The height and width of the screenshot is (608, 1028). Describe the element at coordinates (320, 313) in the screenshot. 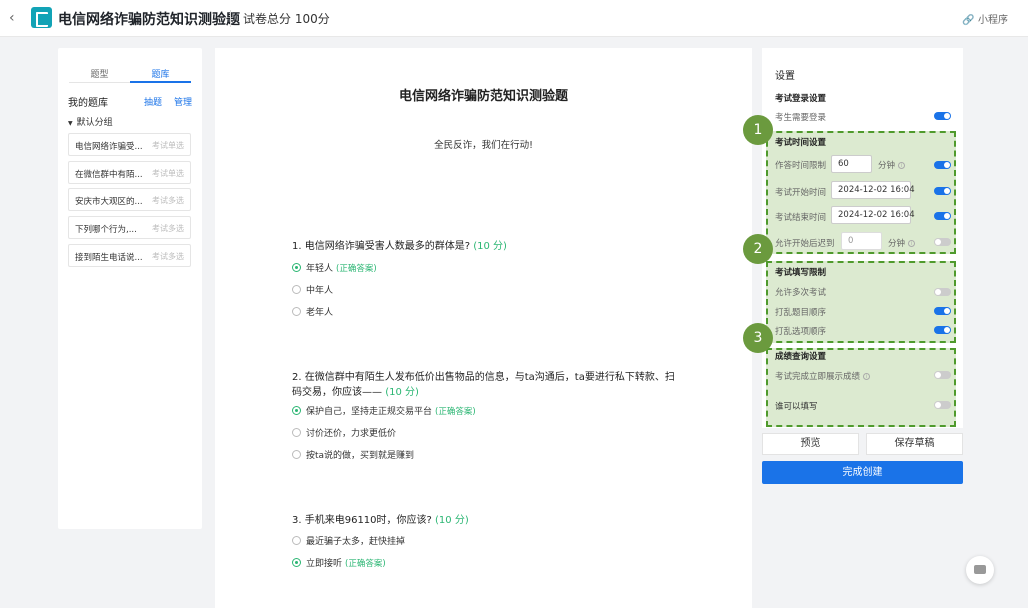

I see `option-text: 老年人` at that location.